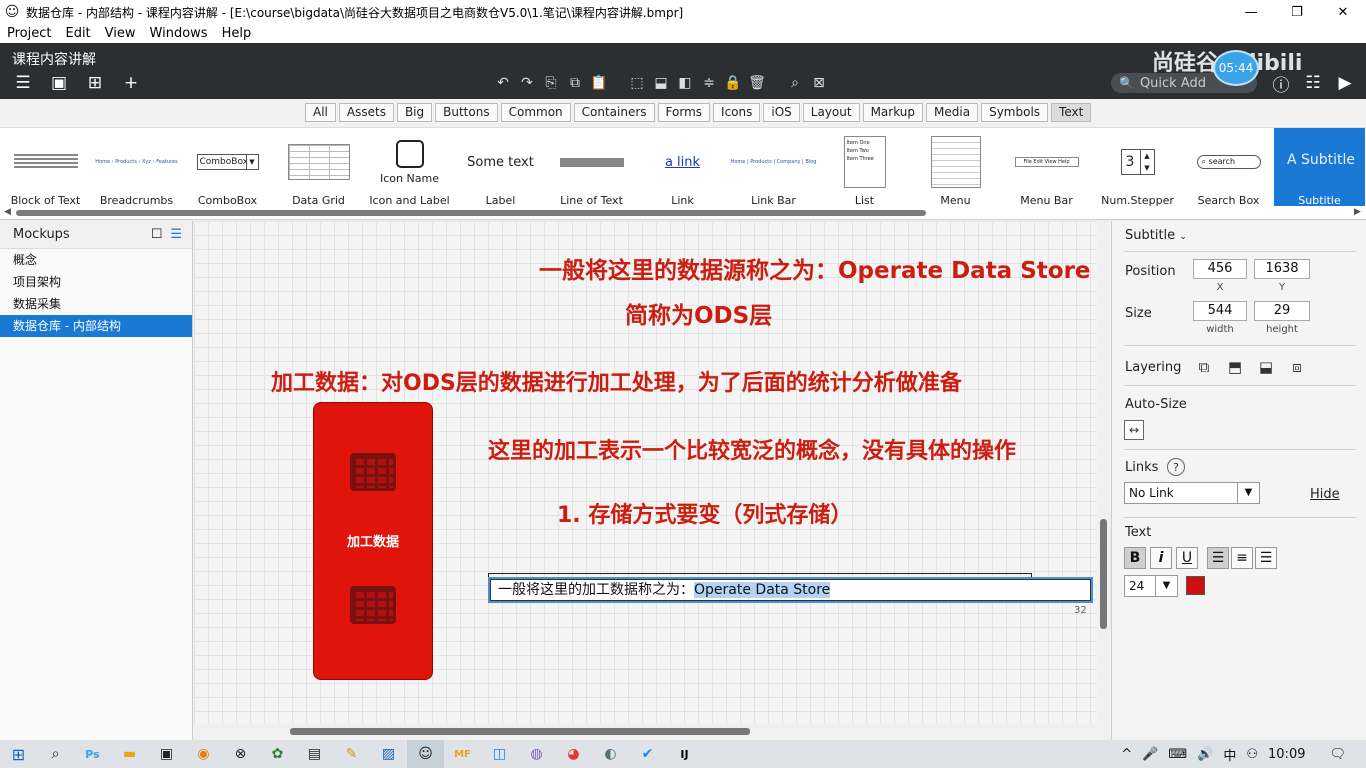  Describe the element at coordinates (129, 754) in the screenshot. I see `file-explorer-icon: ▬` at that location.